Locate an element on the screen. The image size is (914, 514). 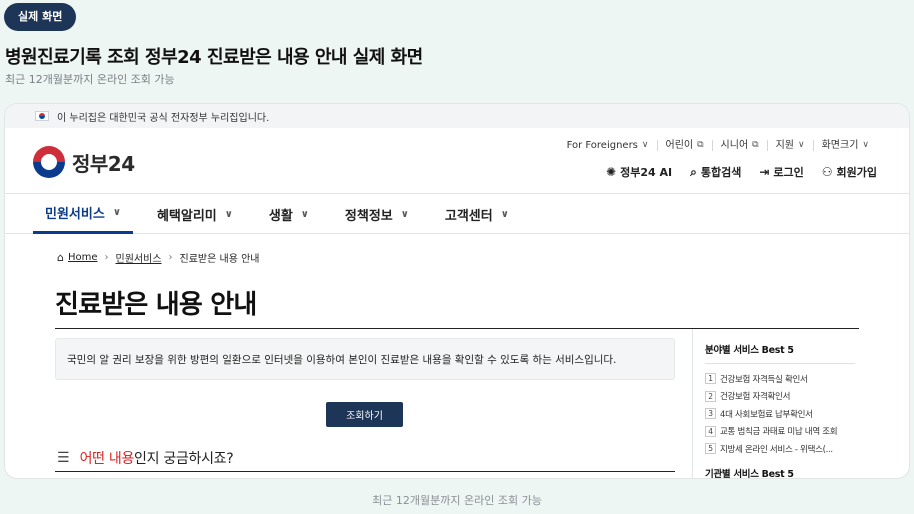
util-item-children: 어린이 ⧉ is located at coordinates (684, 145).